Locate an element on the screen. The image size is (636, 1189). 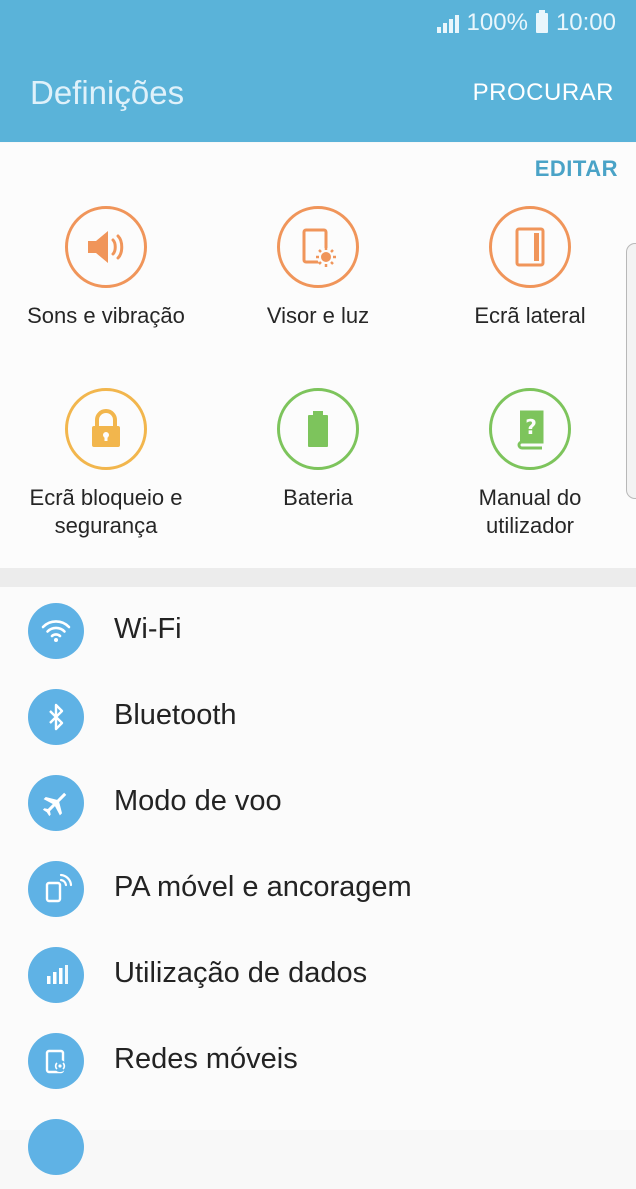
quick-item-label: Ecrã bloqueio e segurança is located at coordinates (106, 511).